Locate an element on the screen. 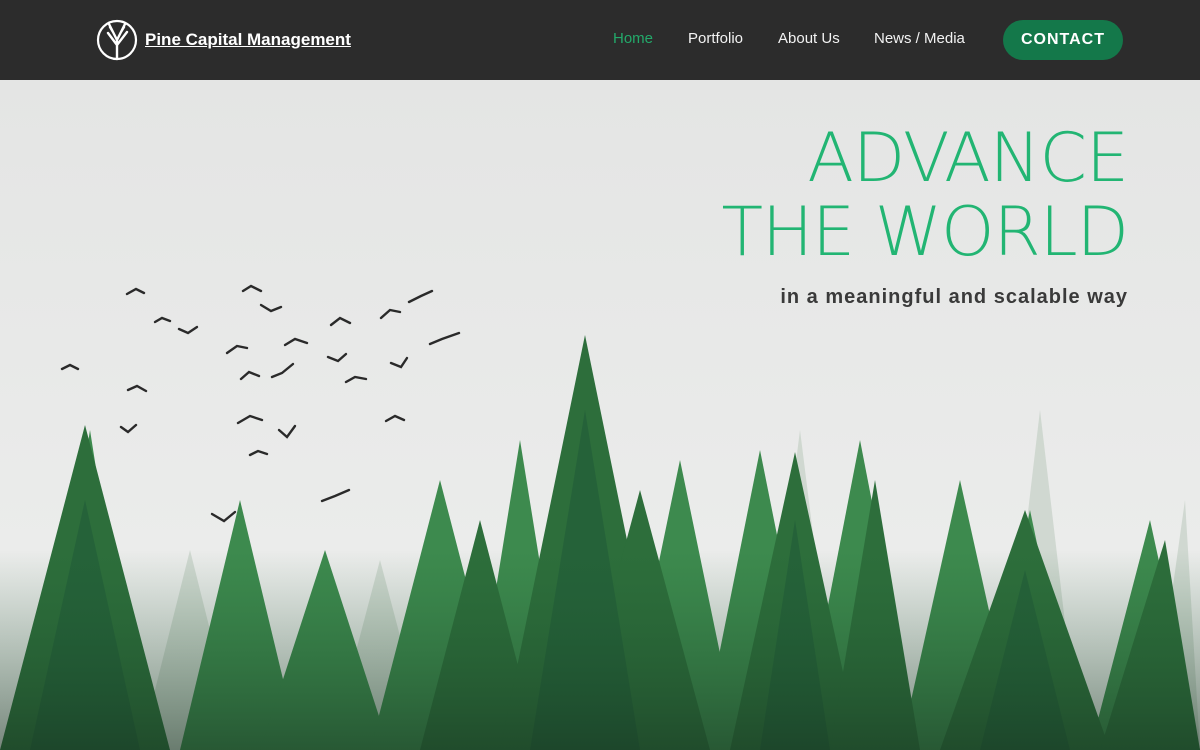  nav-portfolio: Portfolio is located at coordinates (715, 39).